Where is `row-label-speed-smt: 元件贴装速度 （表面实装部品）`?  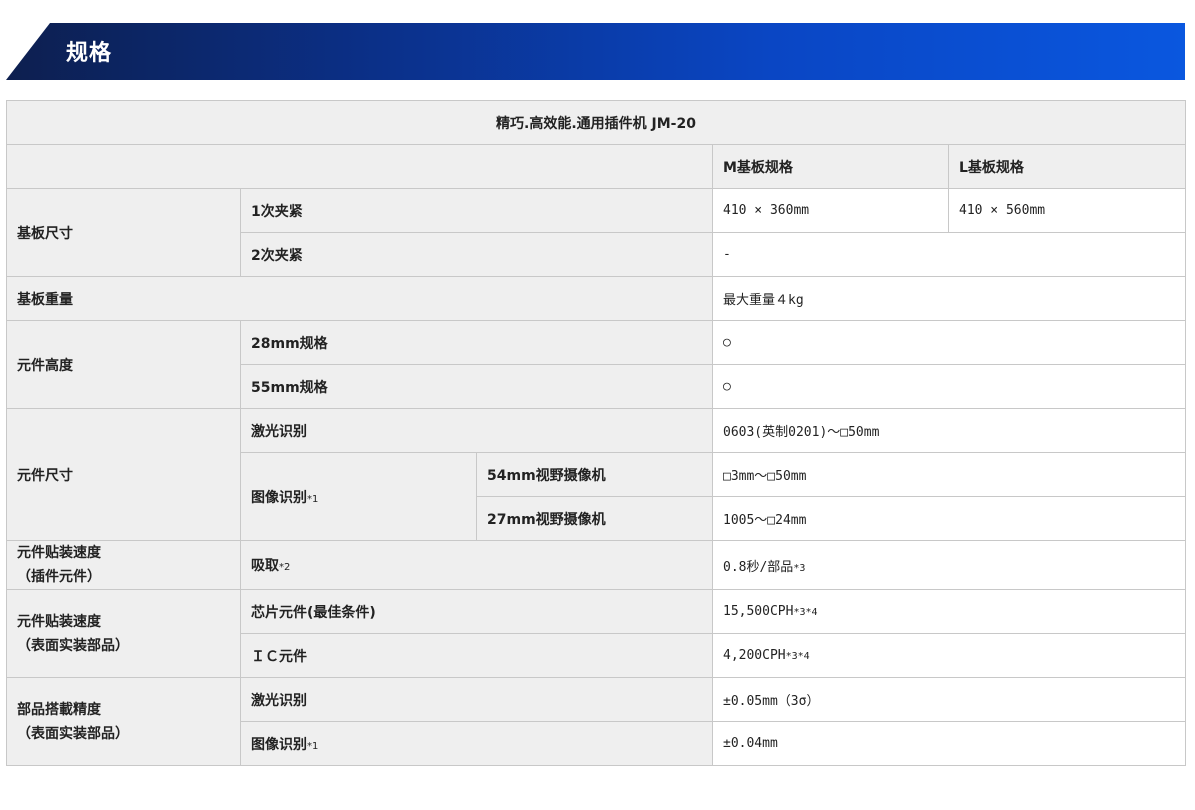 row-label-speed-smt: 元件贴装速度 （表面实装部品） is located at coordinates (123, 633).